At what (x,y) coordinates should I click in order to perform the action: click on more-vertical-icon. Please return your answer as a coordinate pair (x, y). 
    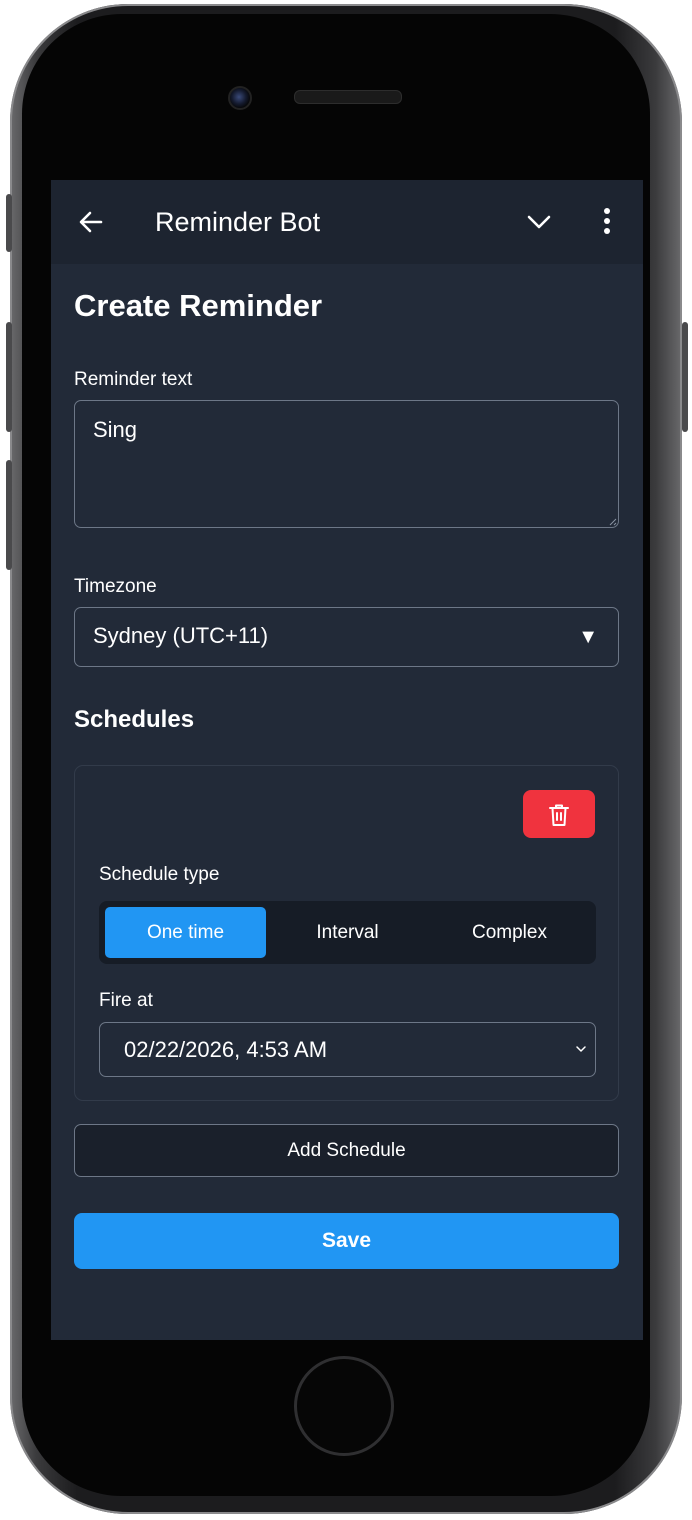
    Looking at the image, I should click on (607, 221).